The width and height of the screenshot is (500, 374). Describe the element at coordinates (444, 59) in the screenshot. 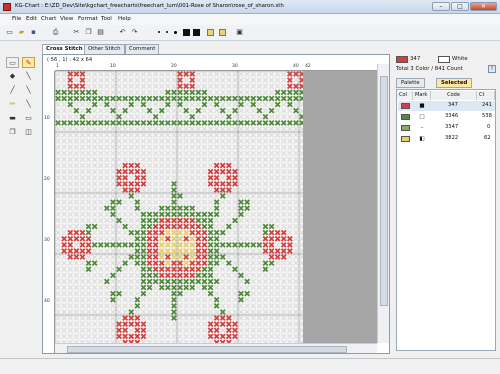

I see `secondary-color-swatch` at that location.